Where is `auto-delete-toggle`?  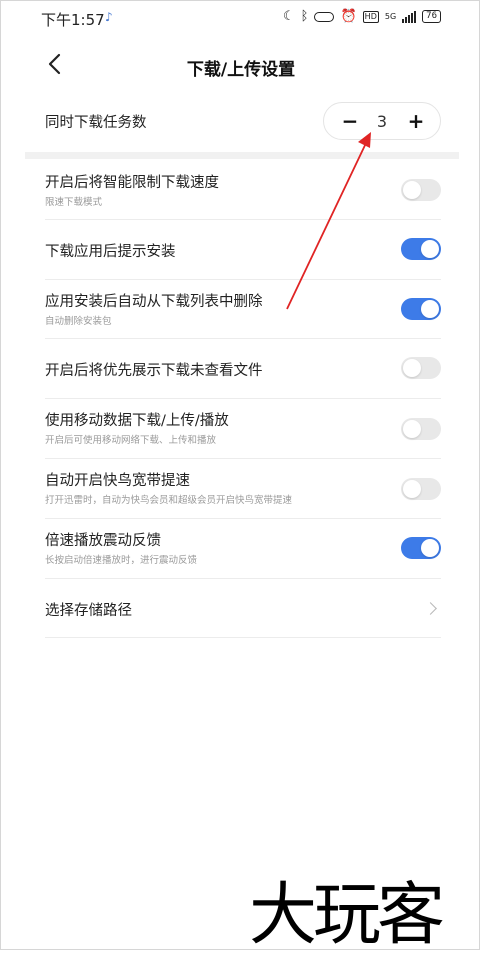
auto-delete-toggle is located at coordinates (421, 309).